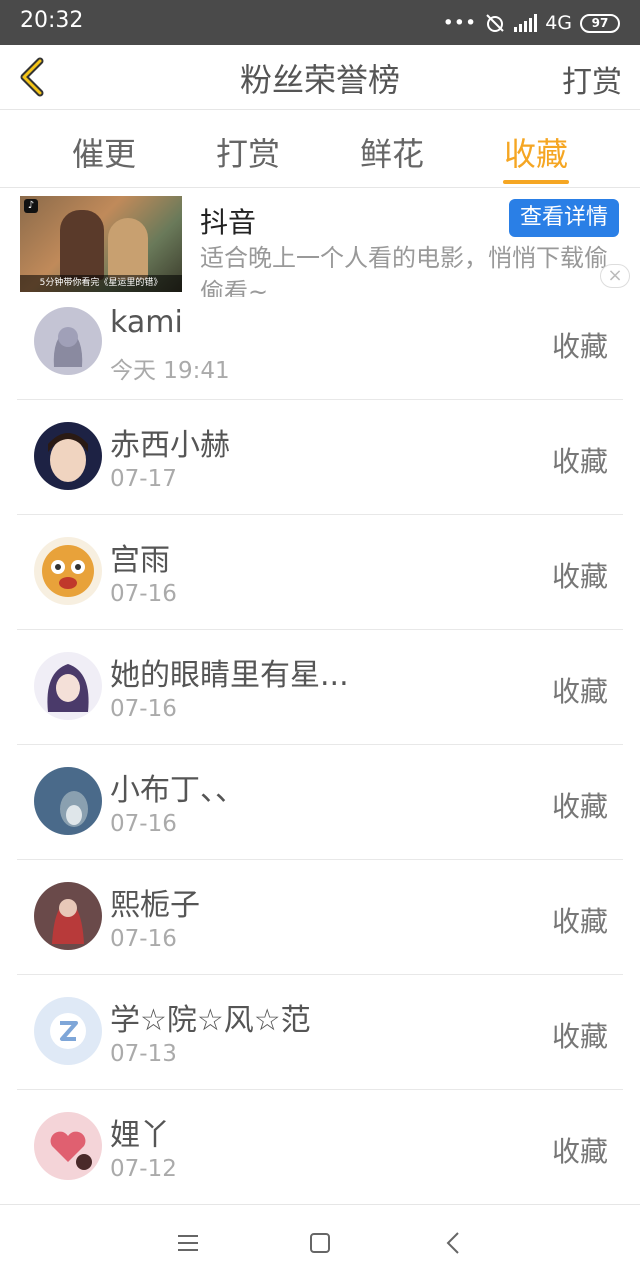  What do you see at coordinates (320, 1032) in the screenshot?
I see `list-item: 学☆院☆风☆范 07-13 收藏` at bounding box center [320, 1032].